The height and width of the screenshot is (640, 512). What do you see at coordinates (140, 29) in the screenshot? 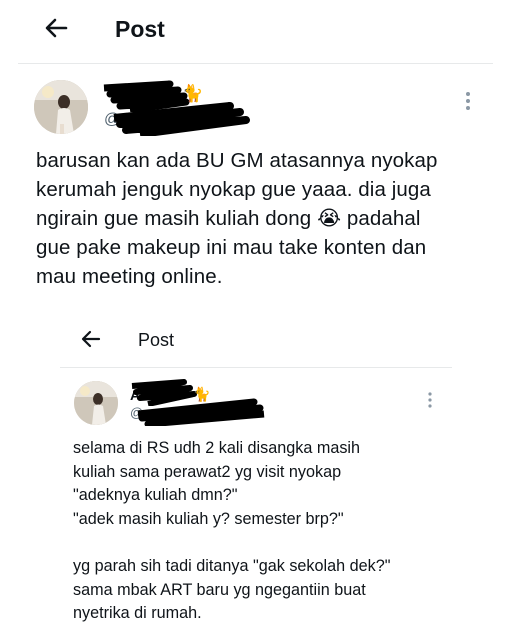
I see `page-title: Post` at bounding box center [140, 29].